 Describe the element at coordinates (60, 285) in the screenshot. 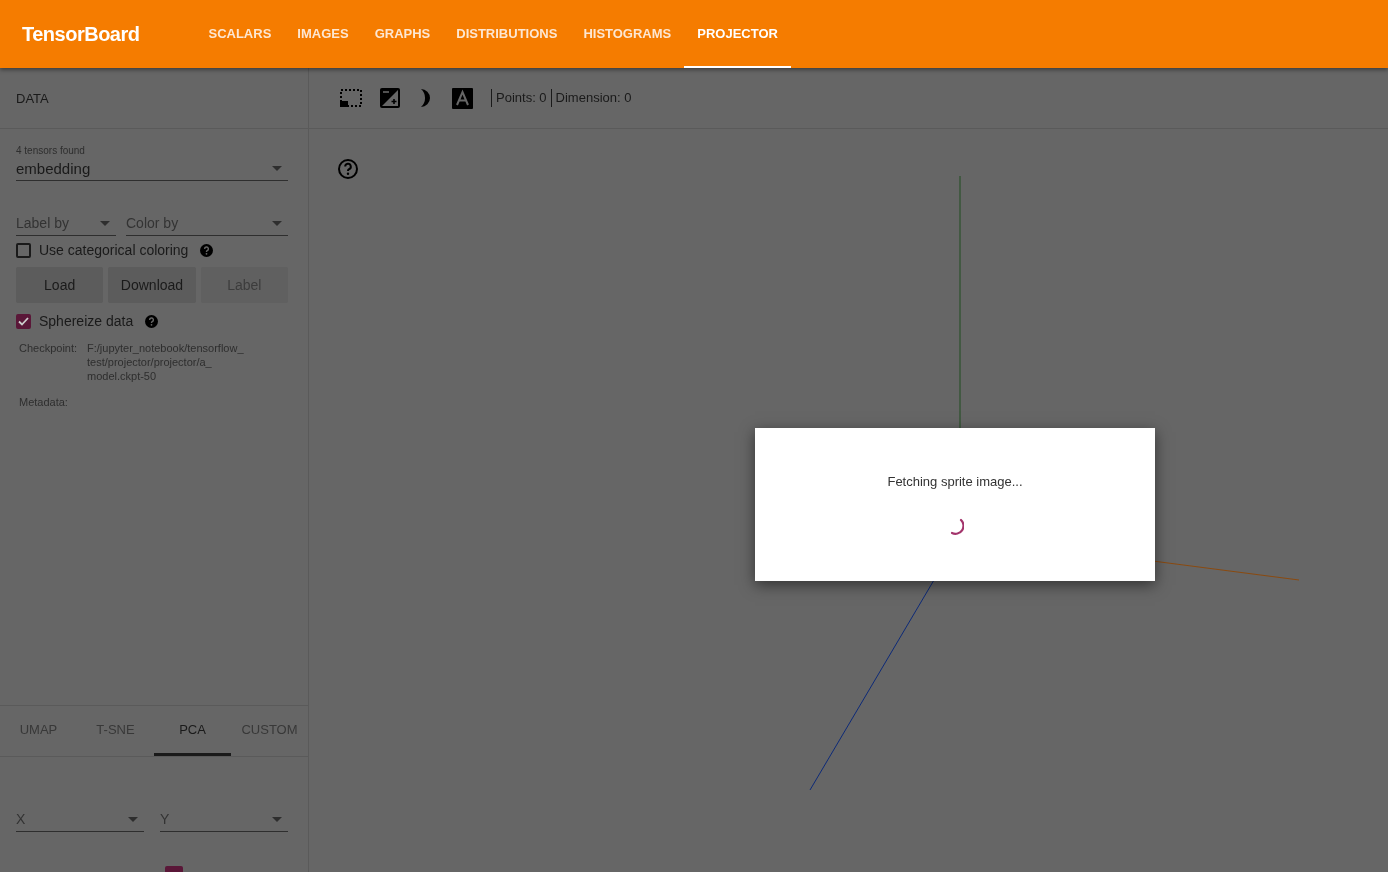

I see `action-button: Load` at that location.